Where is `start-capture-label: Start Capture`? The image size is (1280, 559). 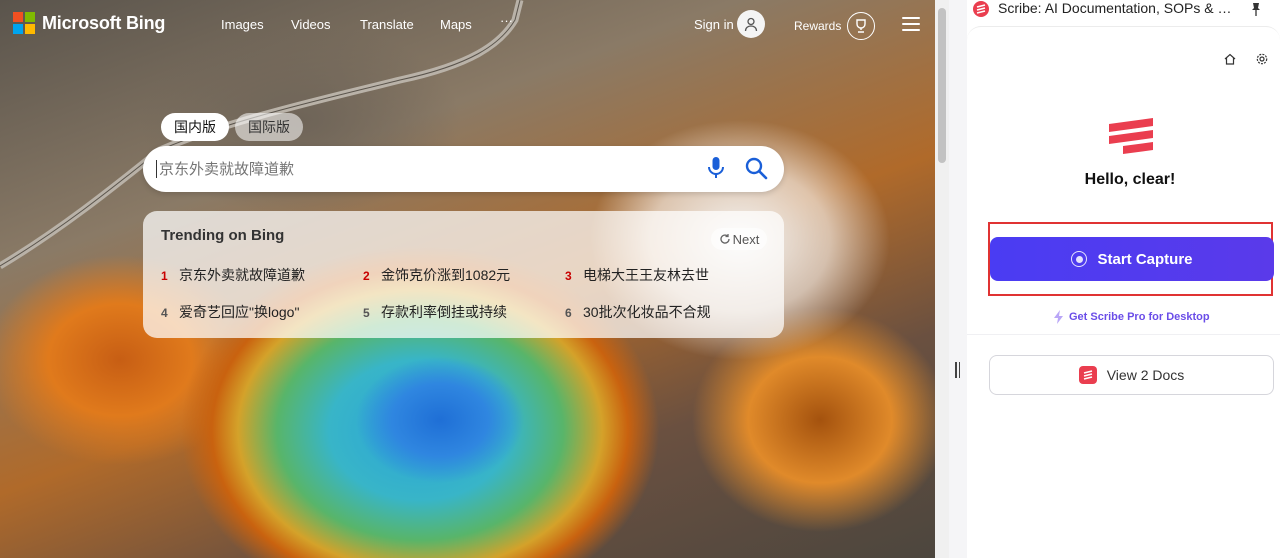 start-capture-label: Start Capture is located at coordinates (1145, 259).